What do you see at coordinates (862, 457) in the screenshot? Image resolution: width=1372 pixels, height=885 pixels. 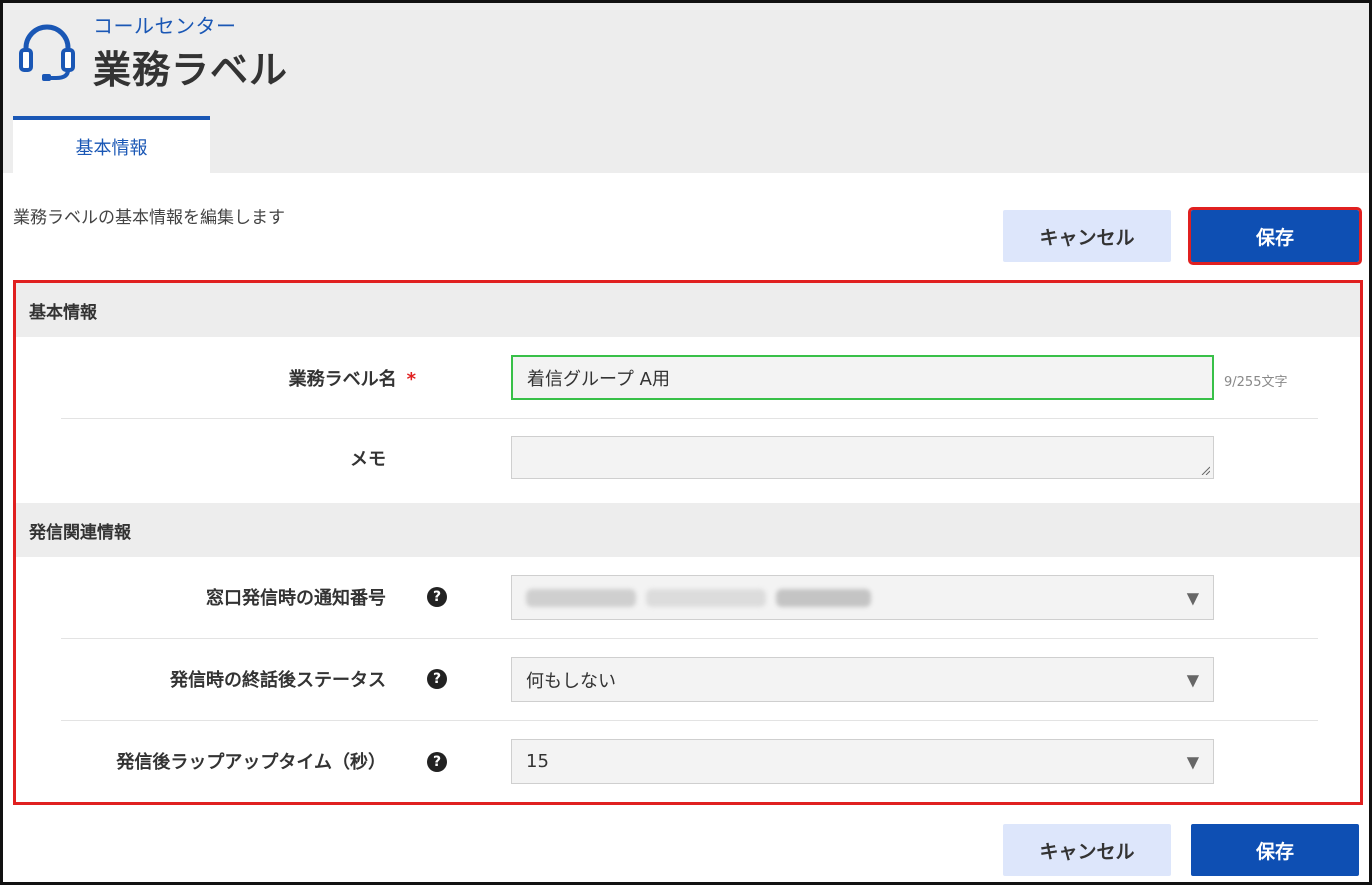 I see `memo-textarea` at bounding box center [862, 457].